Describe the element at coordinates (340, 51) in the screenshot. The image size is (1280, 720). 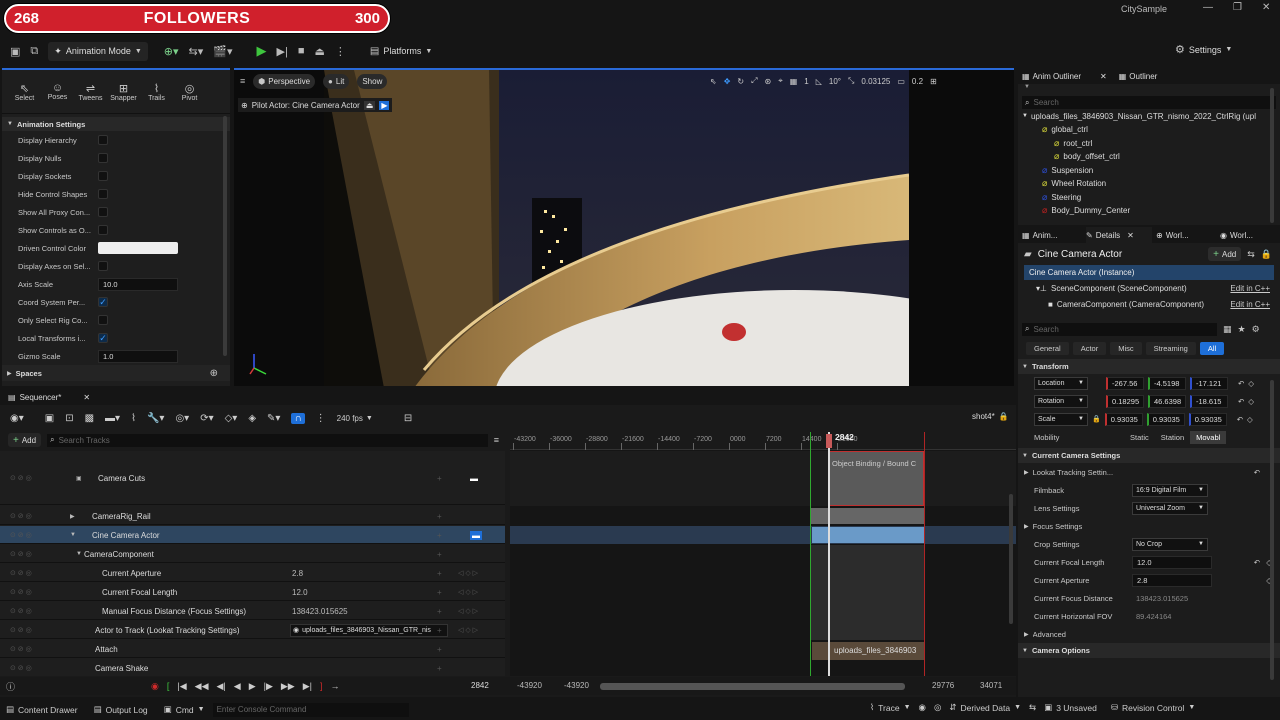
I see `more-options-icon: ⋮` at that location.